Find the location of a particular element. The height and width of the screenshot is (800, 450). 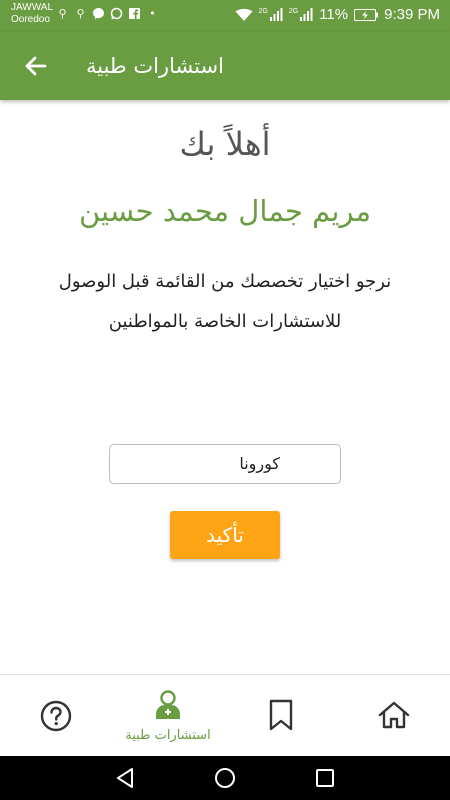

app-bar: استشارات طبية is located at coordinates (225, 66).